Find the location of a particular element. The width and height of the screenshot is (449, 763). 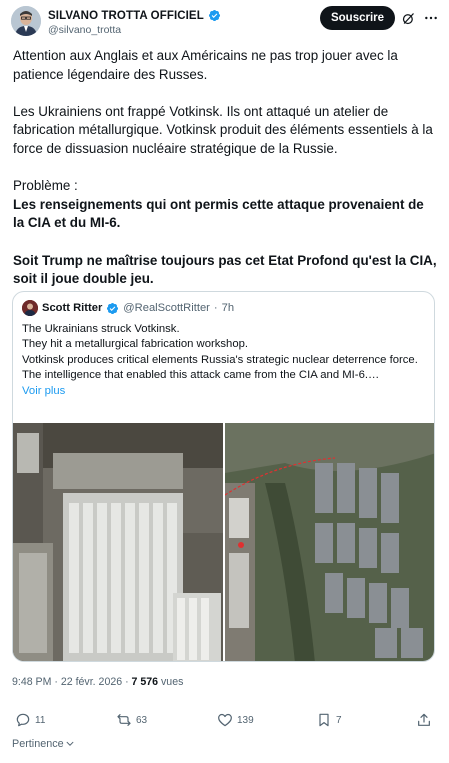

verified-badge-icon is located at coordinates (214, 15).